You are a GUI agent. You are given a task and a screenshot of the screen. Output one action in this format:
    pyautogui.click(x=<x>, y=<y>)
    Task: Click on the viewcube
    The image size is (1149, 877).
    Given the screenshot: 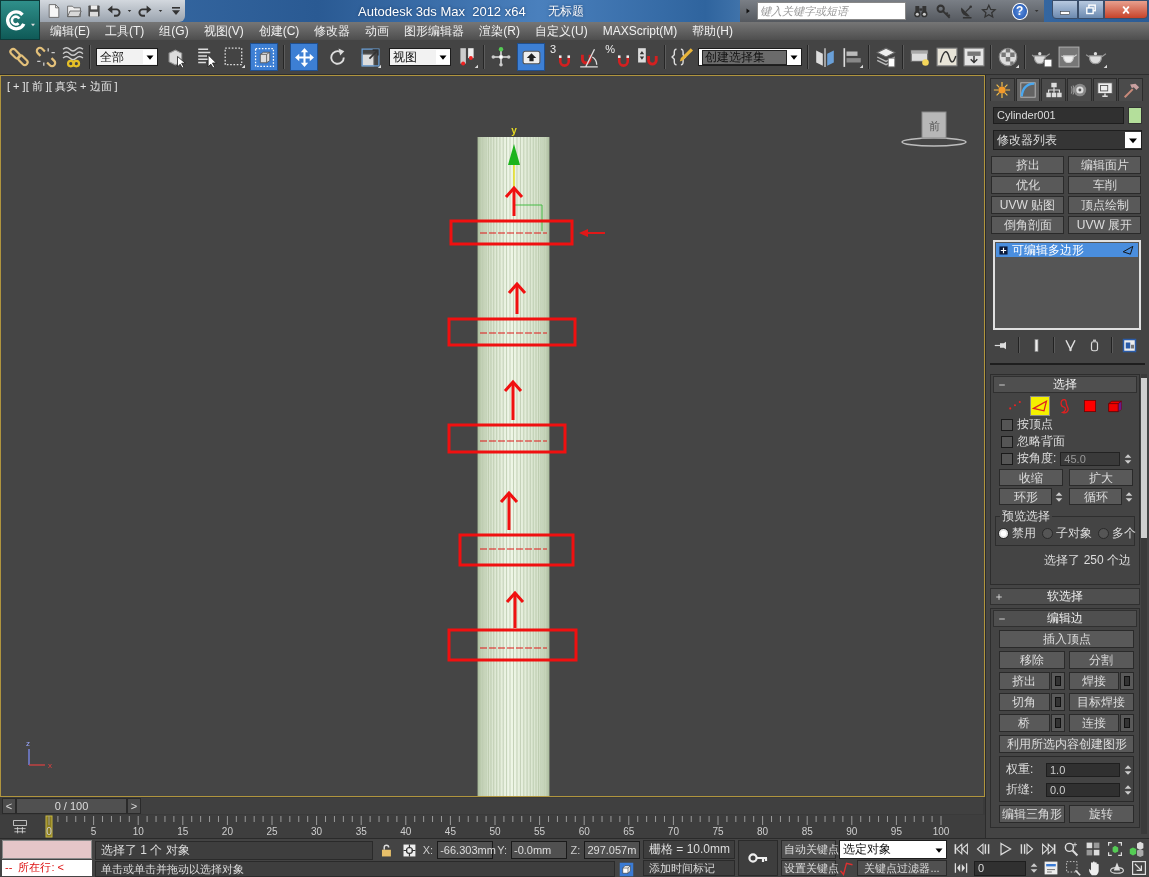 What is the action you would take?
    pyautogui.click(x=934, y=129)
    